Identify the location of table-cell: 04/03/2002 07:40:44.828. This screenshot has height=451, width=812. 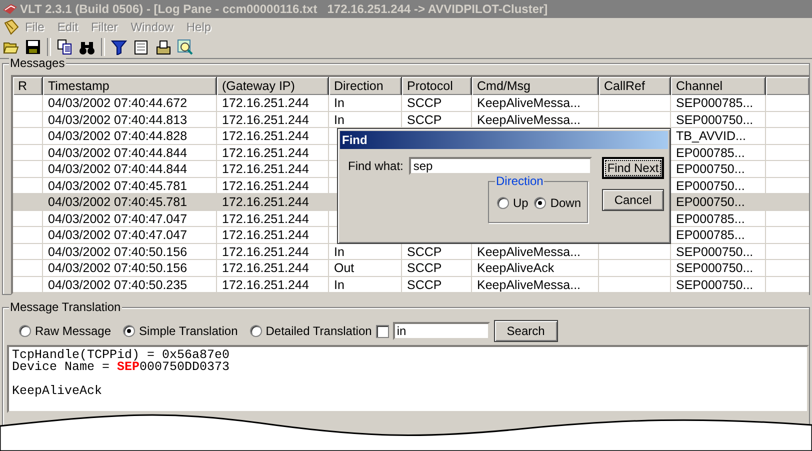
(130, 136).